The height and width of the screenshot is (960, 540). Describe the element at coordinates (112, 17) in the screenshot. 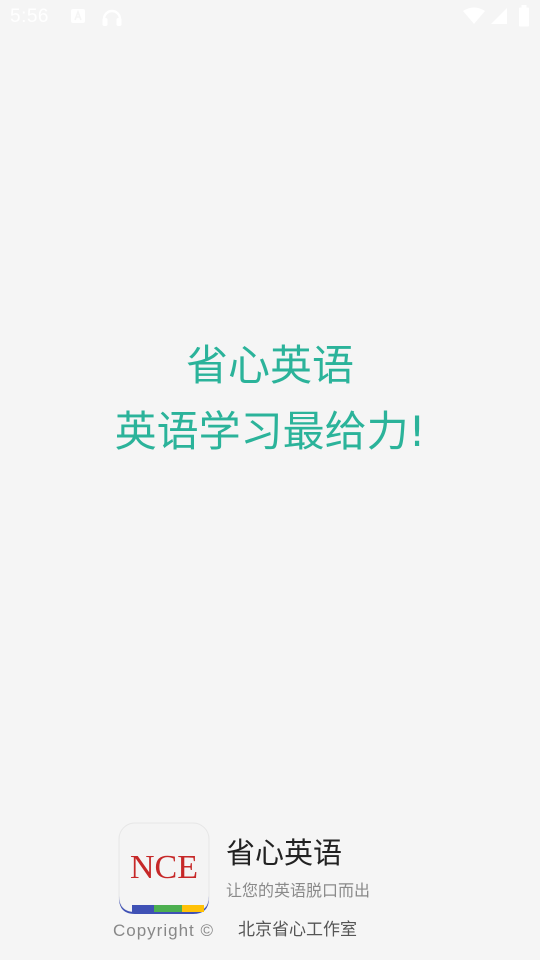

I see `headset-icon` at that location.